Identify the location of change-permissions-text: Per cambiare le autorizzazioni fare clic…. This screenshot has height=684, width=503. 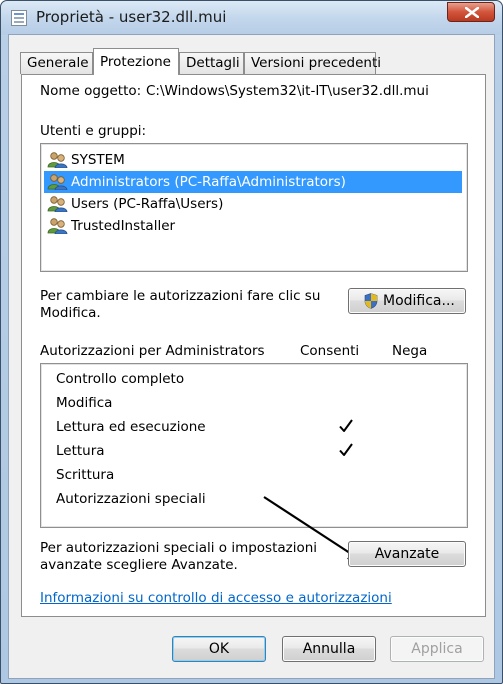
(180, 304).